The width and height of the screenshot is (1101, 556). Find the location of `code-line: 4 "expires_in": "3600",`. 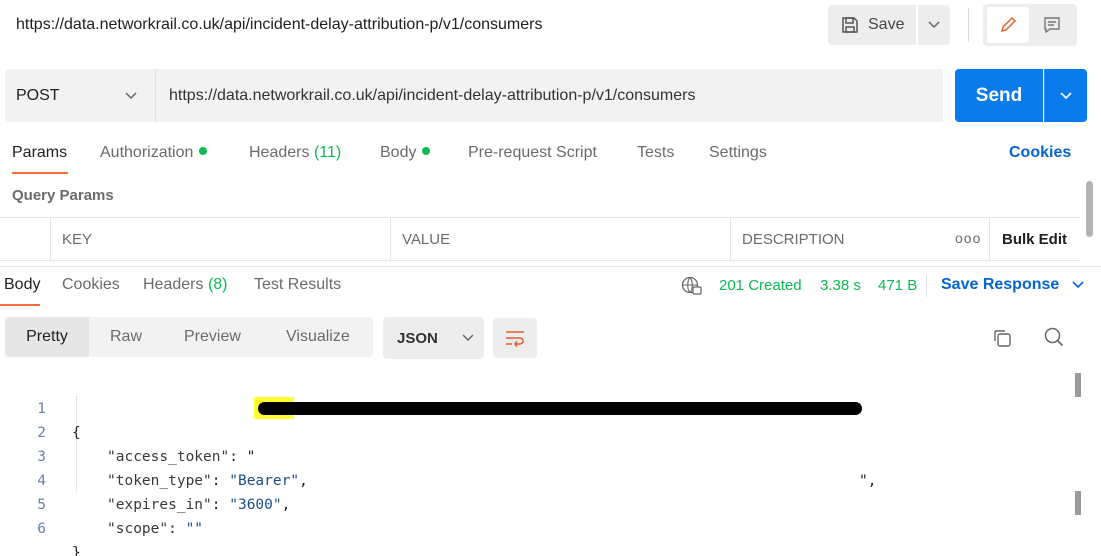

code-line: 4 "expires_in": "3600", is located at coordinates (535, 479).